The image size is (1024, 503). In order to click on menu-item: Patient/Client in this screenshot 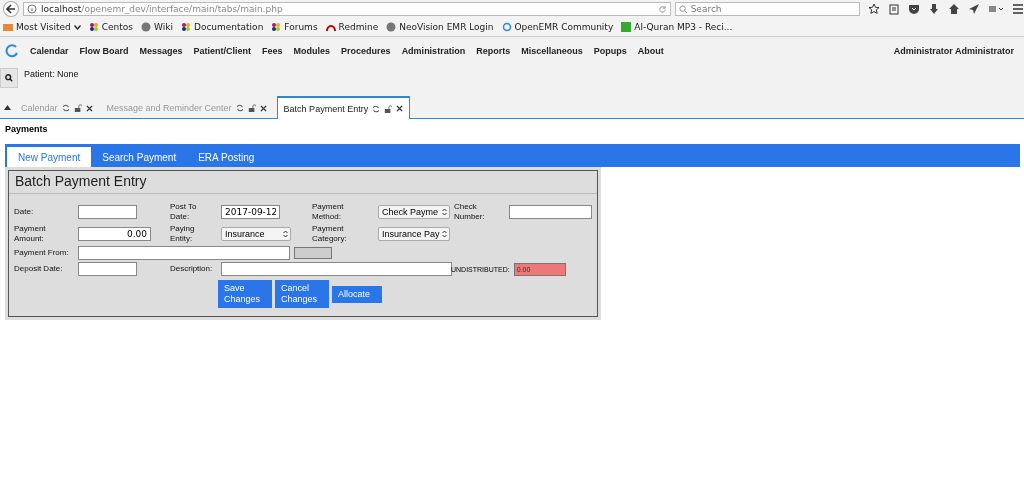, I will do `click(222, 51)`.